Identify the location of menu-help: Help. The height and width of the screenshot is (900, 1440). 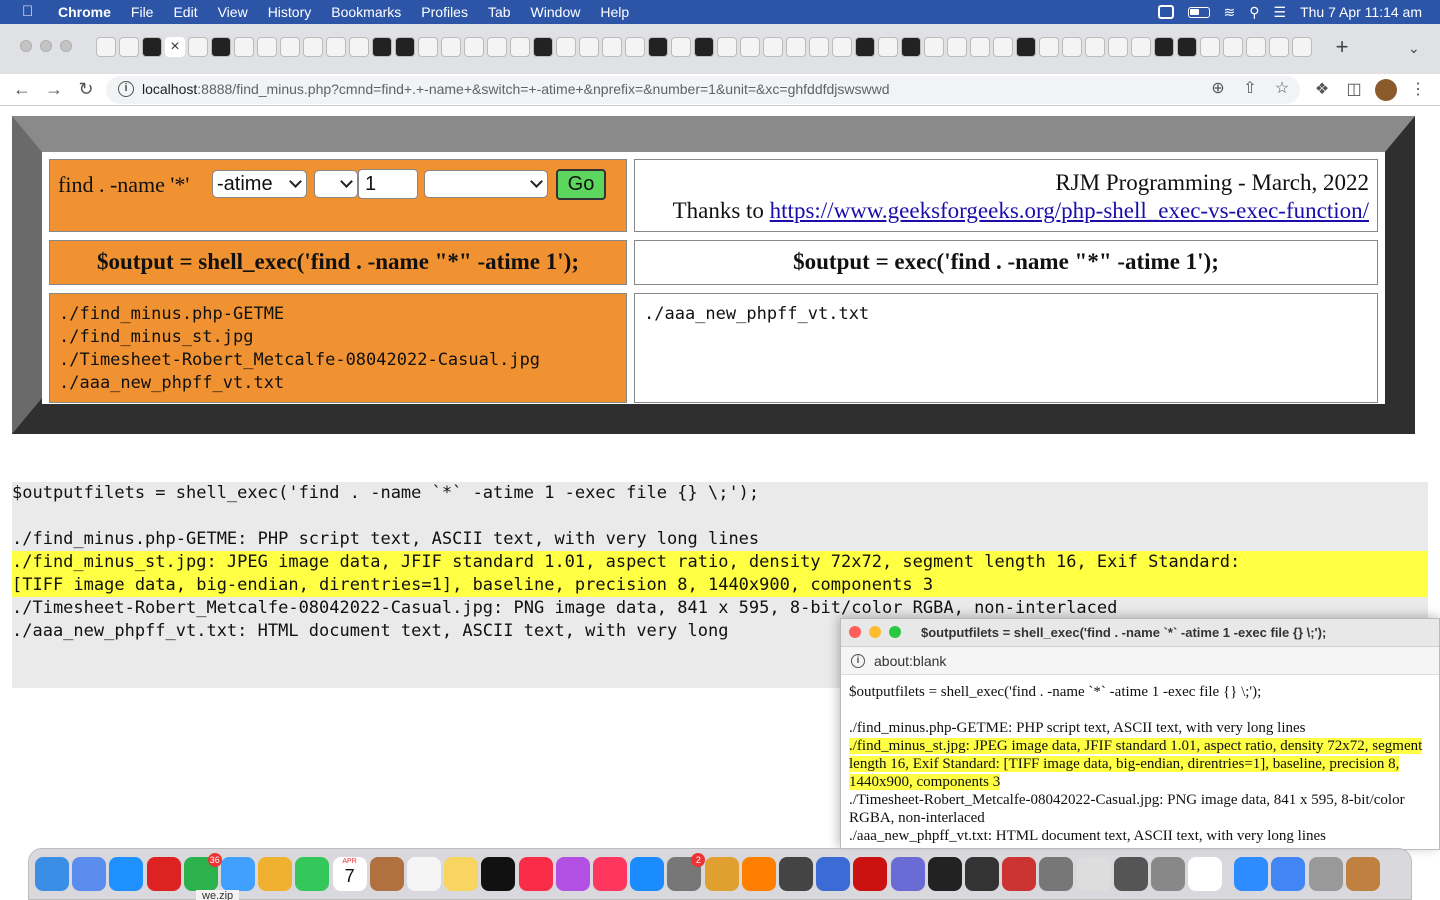
(614, 12).